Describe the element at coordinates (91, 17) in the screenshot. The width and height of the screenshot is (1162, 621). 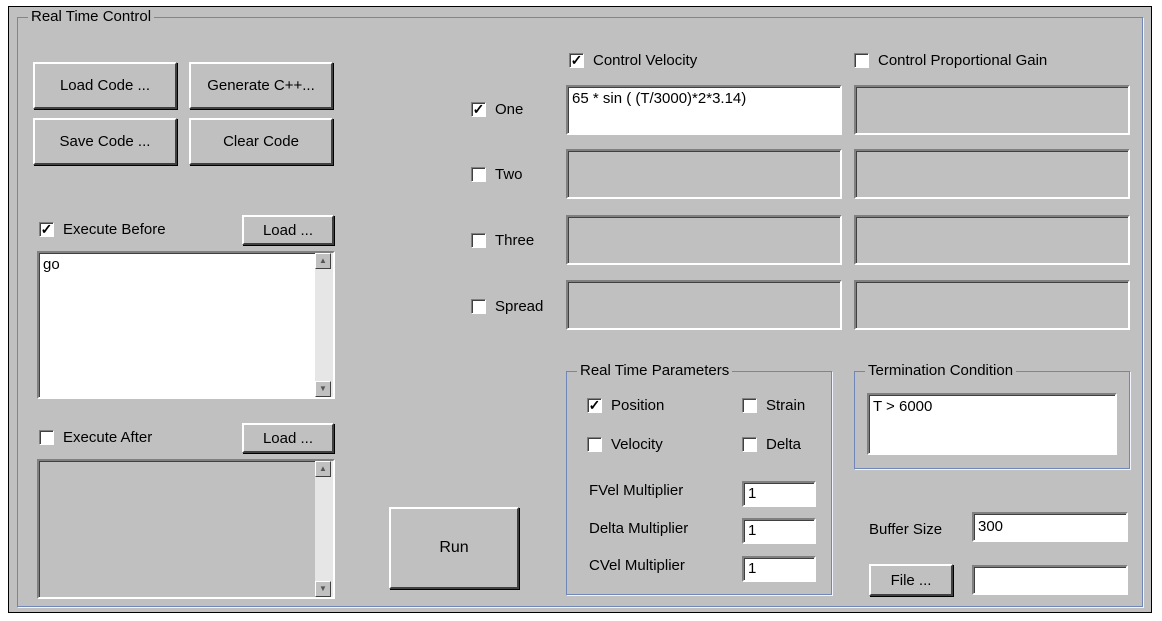
I see `group-title: Real Time Control` at that location.